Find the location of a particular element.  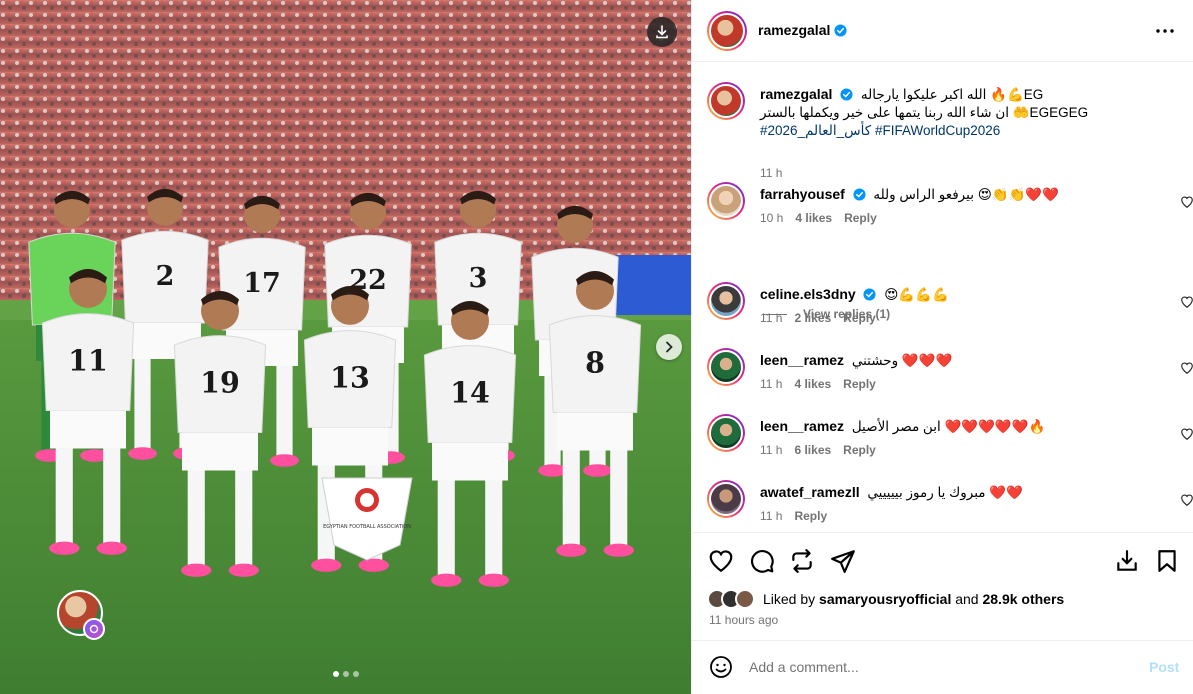

comment-text: بيرفعو الراس ولله 😍👏👏❤️❤️ is located at coordinates (966, 194).